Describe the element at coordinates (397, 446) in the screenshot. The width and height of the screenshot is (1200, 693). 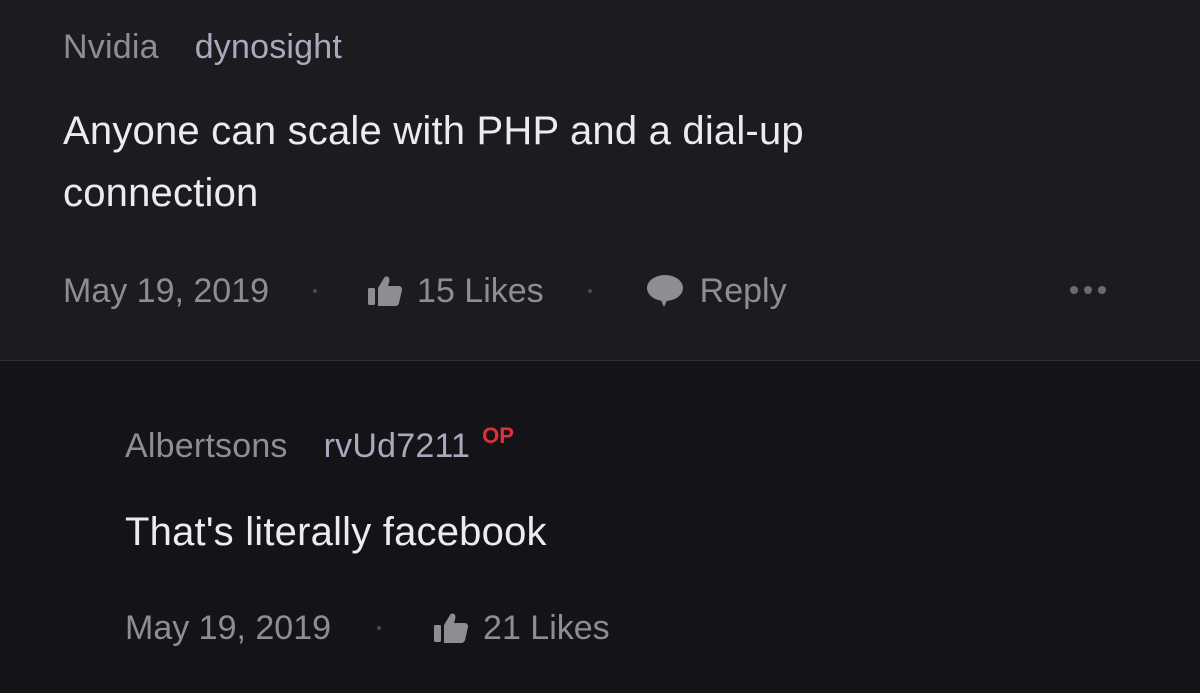
I see `username: rvUd7211` at that location.